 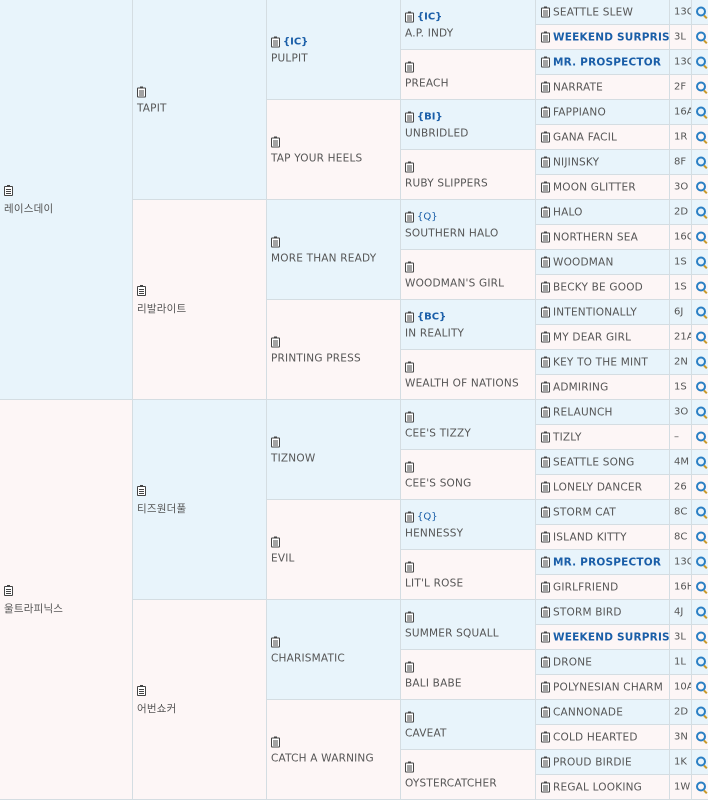 What do you see at coordinates (335, 558) in the screenshot?
I see `horse-name: EVIL` at bounding box center [335, 558].